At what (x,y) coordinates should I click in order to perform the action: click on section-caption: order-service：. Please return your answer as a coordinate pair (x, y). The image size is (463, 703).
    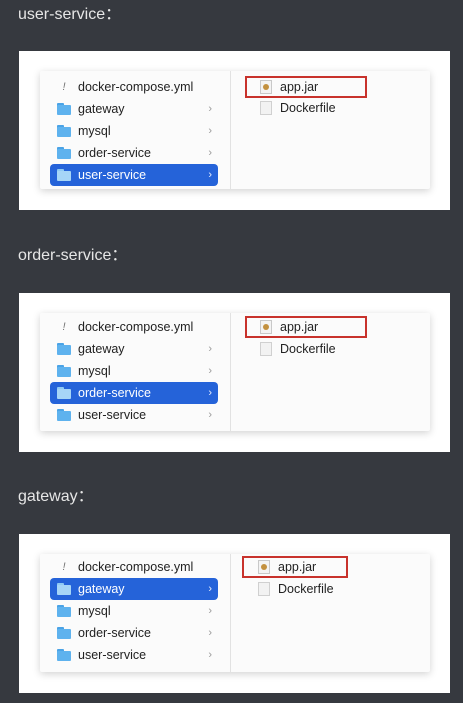
    Looking at the image, I should click on (73, 255).